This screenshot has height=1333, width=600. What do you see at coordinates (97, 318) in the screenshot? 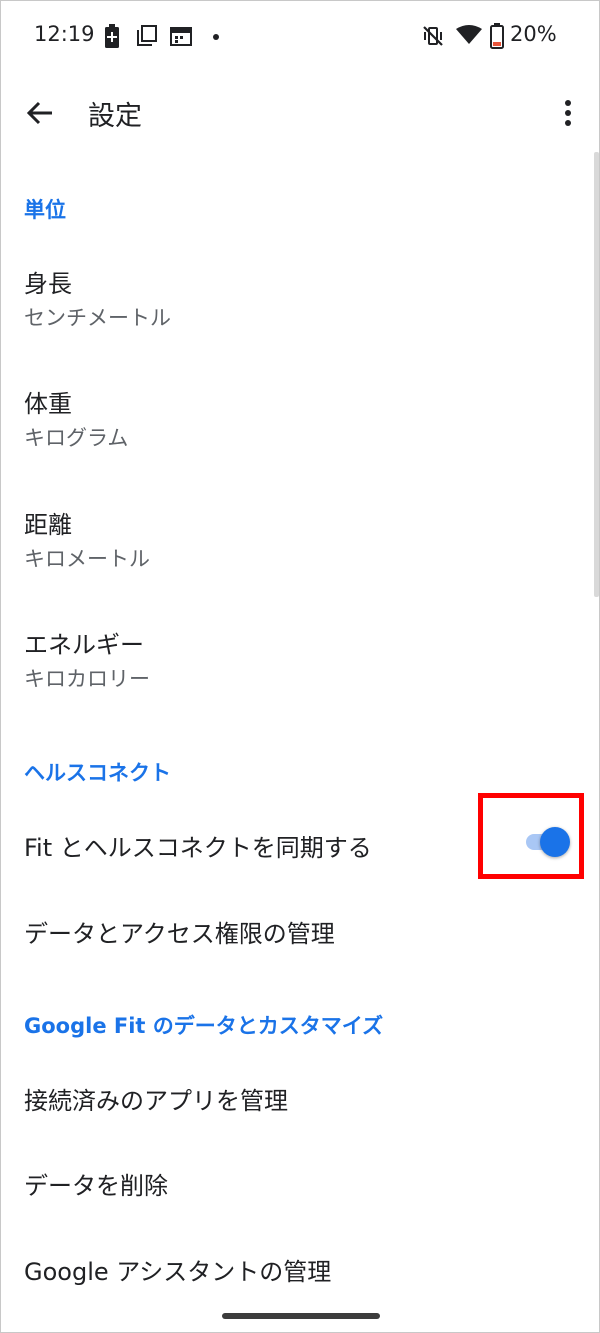
I see `setting-value: センチメートル` at bounding box center [97, 318].